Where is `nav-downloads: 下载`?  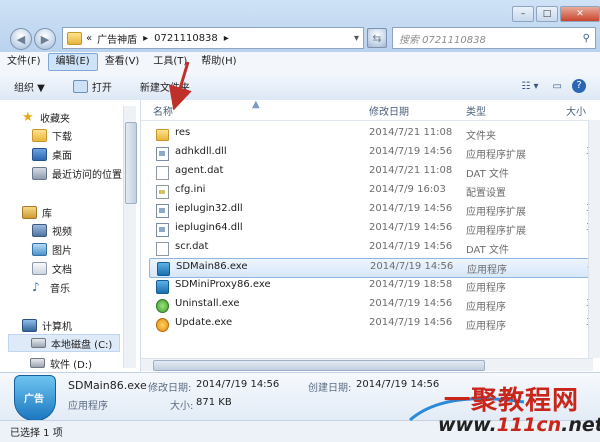
nav-downloads: 下载 is located at coordinates (52, 135).